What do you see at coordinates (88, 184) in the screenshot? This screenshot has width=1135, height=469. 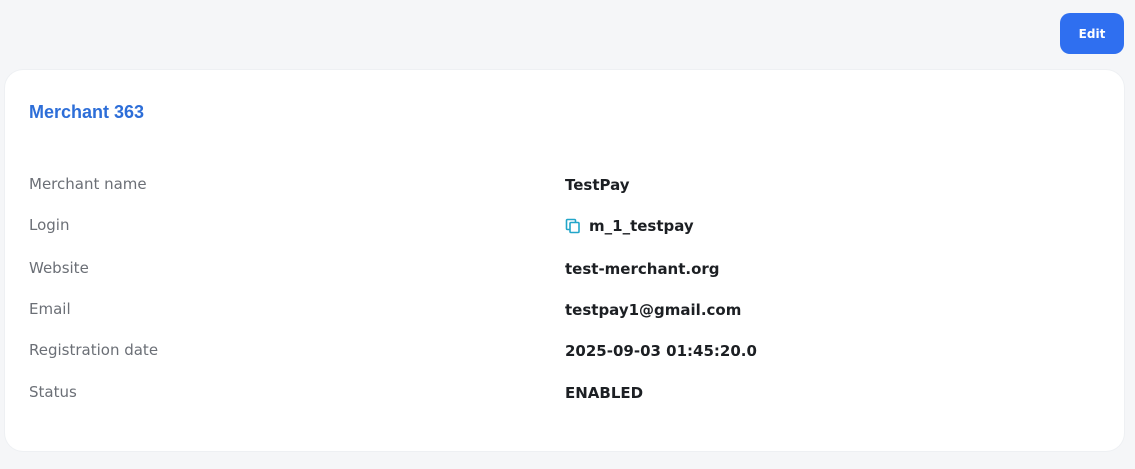 I see `detail-label: Merchant name` at bounding box center [88, 184].